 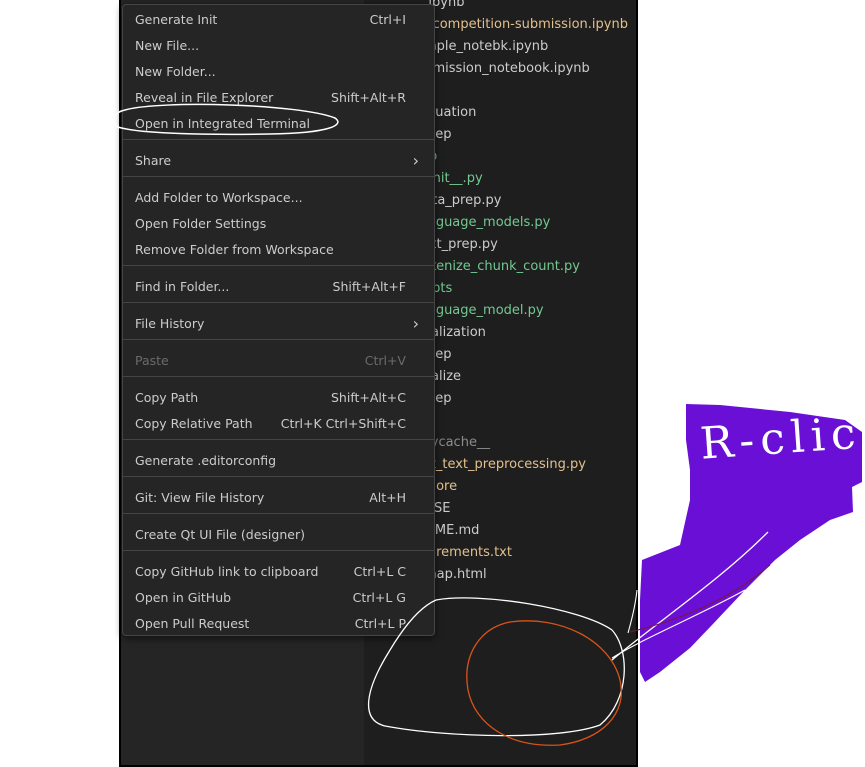 What do you see at coordinates (278, 324) in the screenshot?
I see `menu-item-file-history: File History ›` at bounding box center [278, 324].